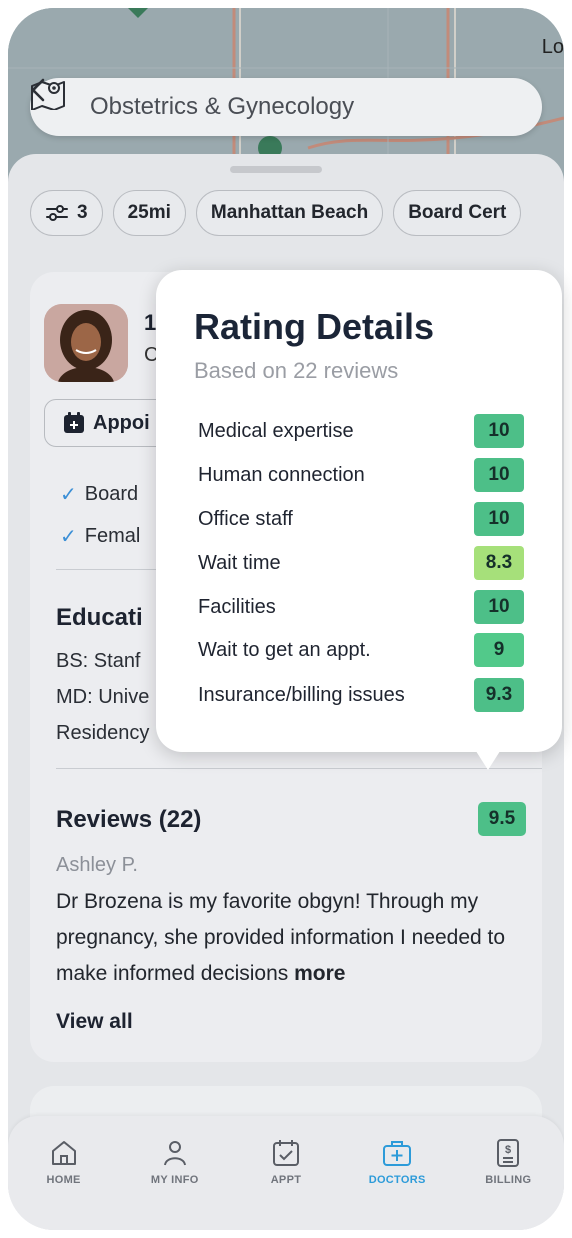 The height and width of the screenshot is (1238, 572). Describe the element at coordinates (361, 563) in the screenshot. I see `rating-row: Wait time 8.3` at that location.